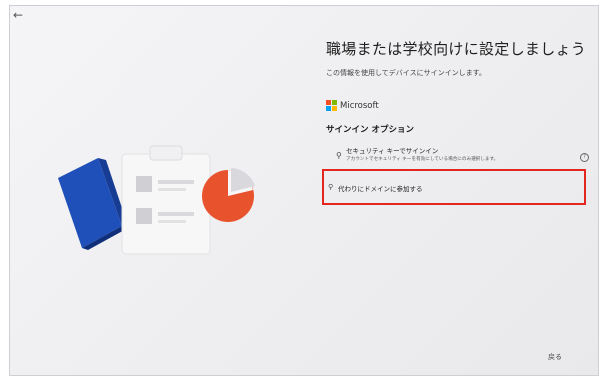 The height and width of the screenshot is (382, 604). I want to click on security-key-label: セキュリティ キーでサインイン, so click(392, 151).